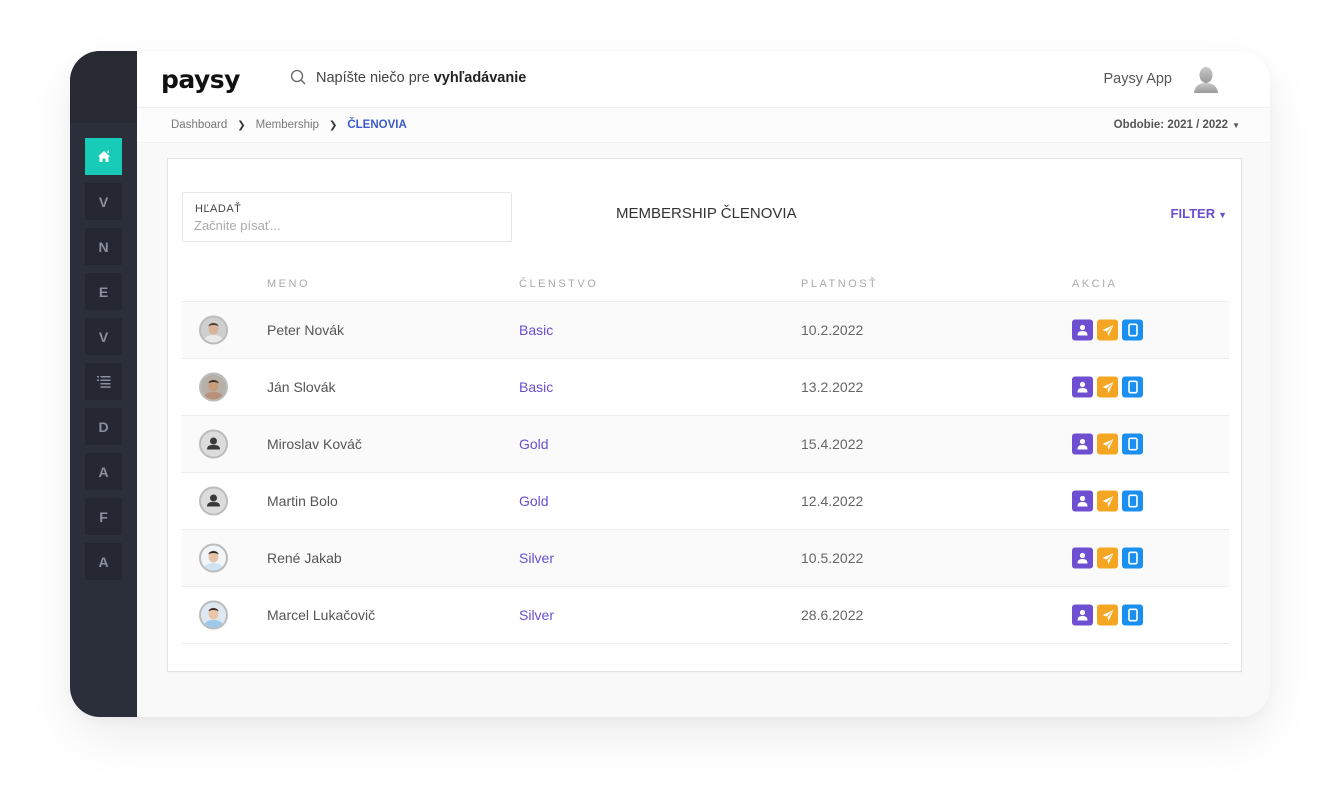 The image size is (1340, 804). What do you see at coordinates (705, 501) in the screenshot?
I see `table-row: Martin Bolo Gold 12.4.2022` at bounding box center [705, 501].